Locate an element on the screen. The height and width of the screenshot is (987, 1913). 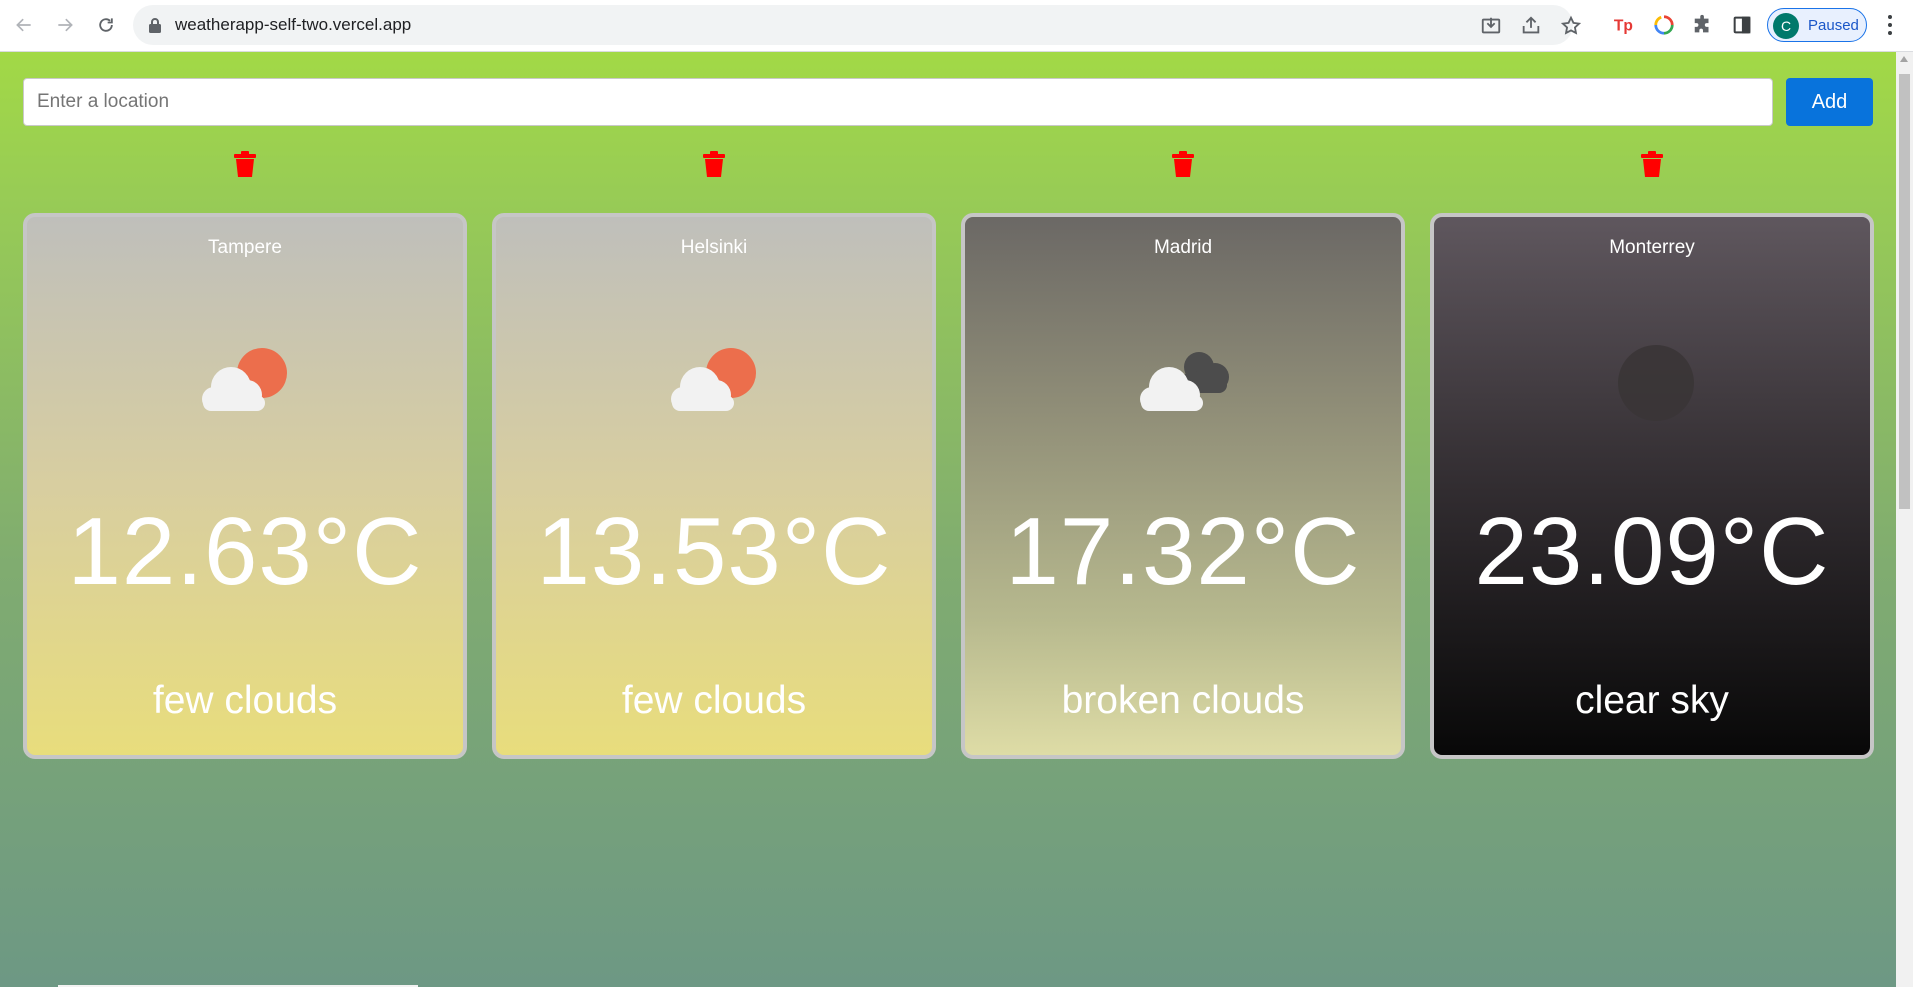
city-name: Monterrey is located at coordinates (1652, 247).